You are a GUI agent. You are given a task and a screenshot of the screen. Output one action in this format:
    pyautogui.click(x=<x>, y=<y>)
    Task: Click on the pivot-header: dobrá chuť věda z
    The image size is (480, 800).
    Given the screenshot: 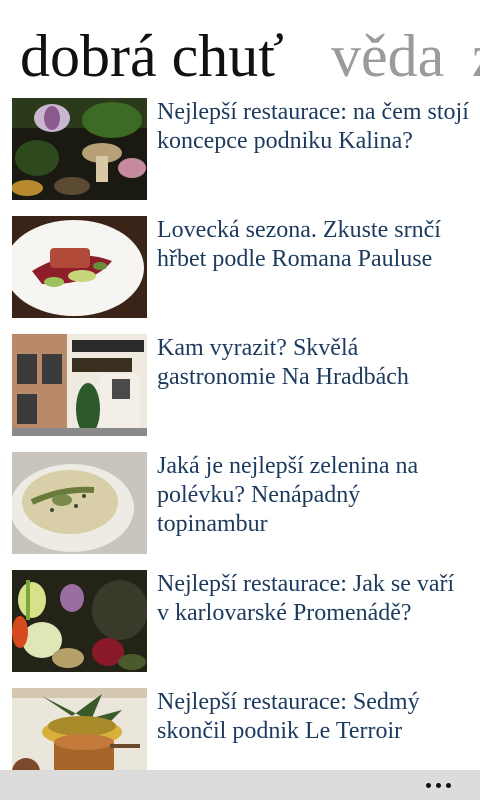 What is the action you would take?
    pyautogui.click(x=240, y=56)
    